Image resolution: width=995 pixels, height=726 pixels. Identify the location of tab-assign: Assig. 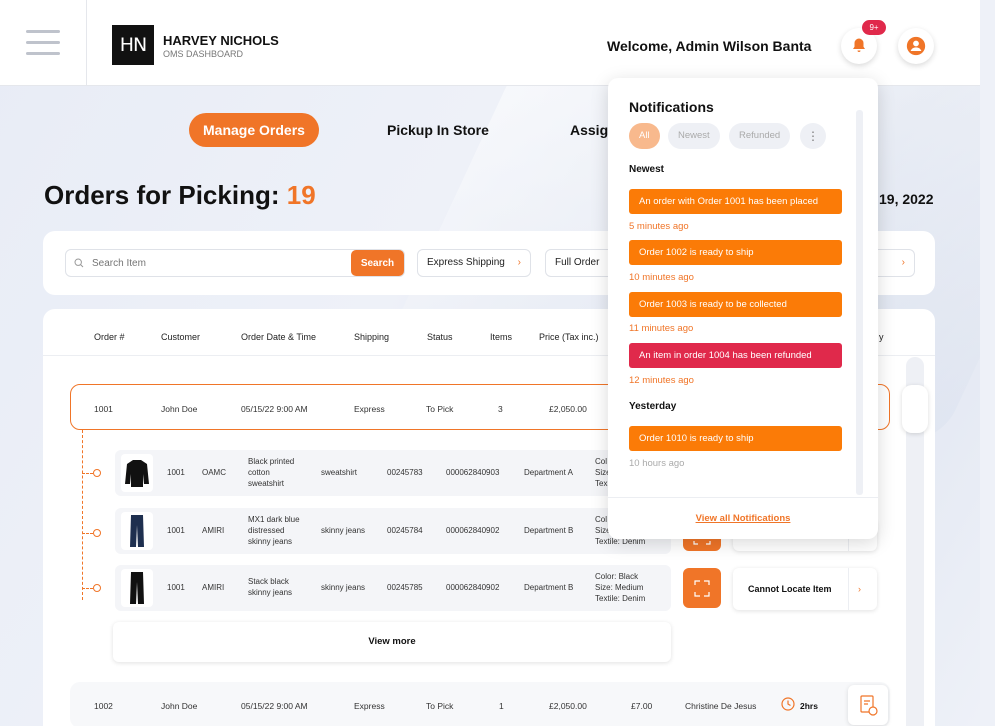
(589, 130).